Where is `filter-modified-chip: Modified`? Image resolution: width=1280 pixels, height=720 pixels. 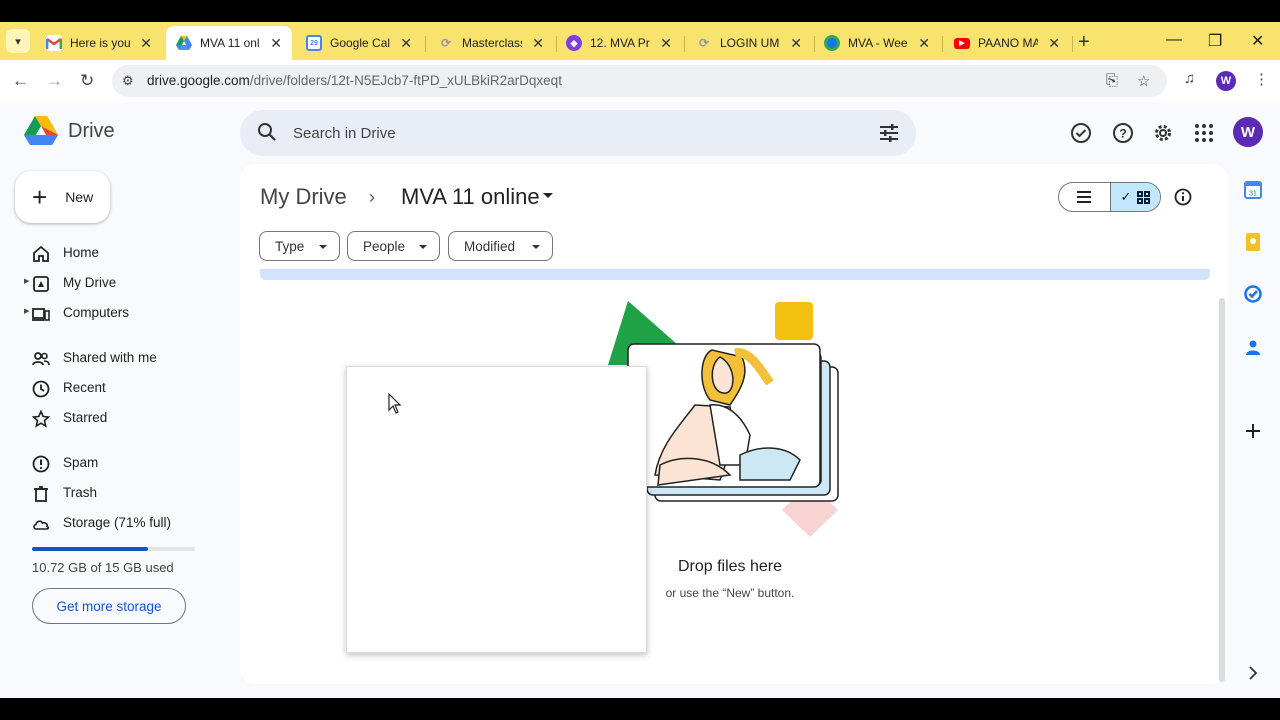 filter-modified-chip: Modified is located at coordinates (500, 246).